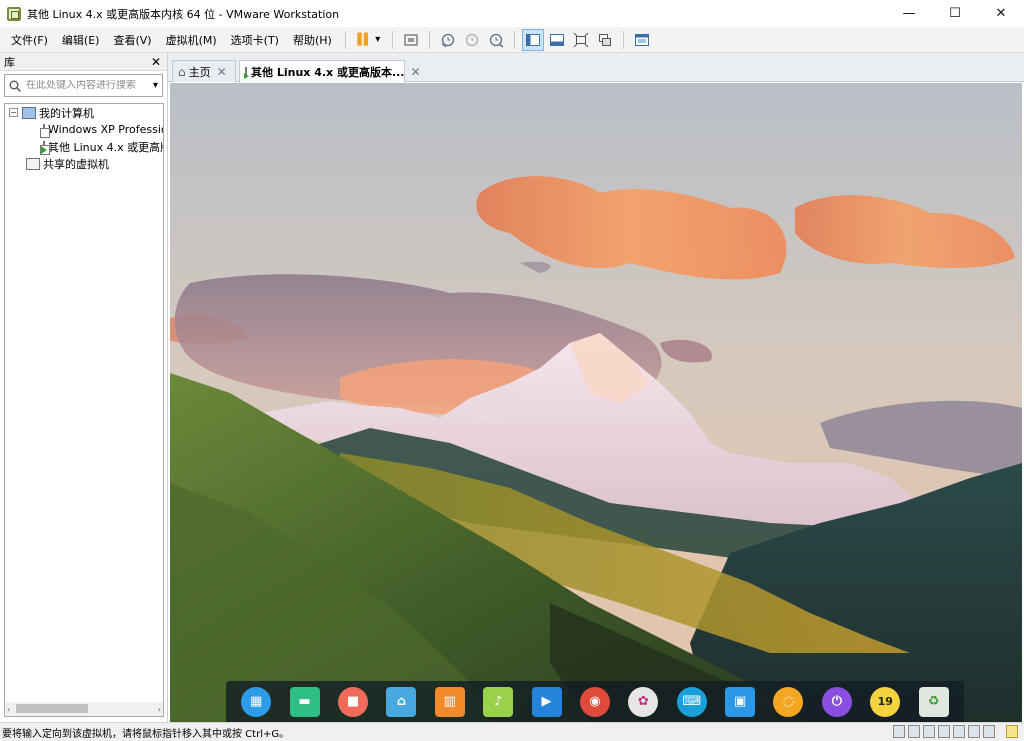 Image resolution: width=1024 pixels, height=741 pixels. What do you see at coordinates (304, 701) in the screenshot?
I see `file-manager-icon: ▬` at bounding box center [304, 701].